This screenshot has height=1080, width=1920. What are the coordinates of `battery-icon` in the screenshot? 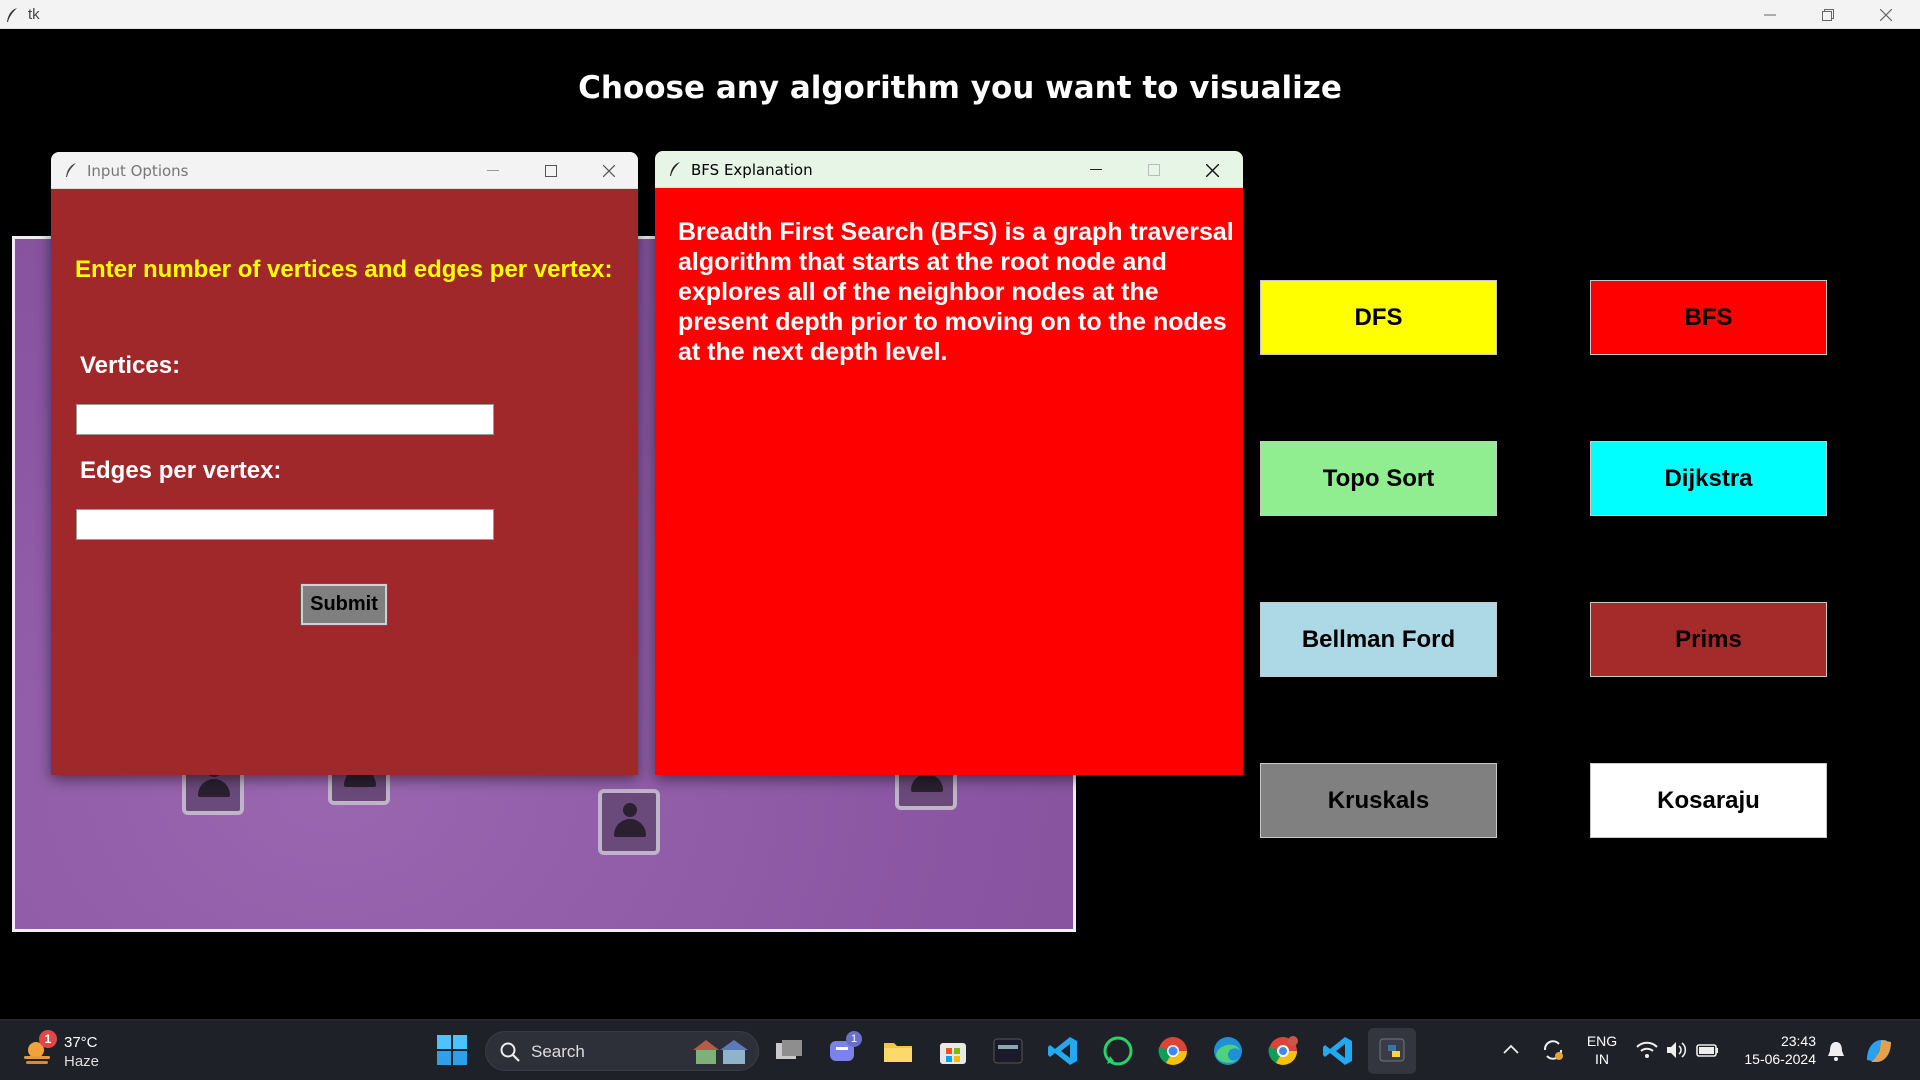 It's located at (1708, 1050).